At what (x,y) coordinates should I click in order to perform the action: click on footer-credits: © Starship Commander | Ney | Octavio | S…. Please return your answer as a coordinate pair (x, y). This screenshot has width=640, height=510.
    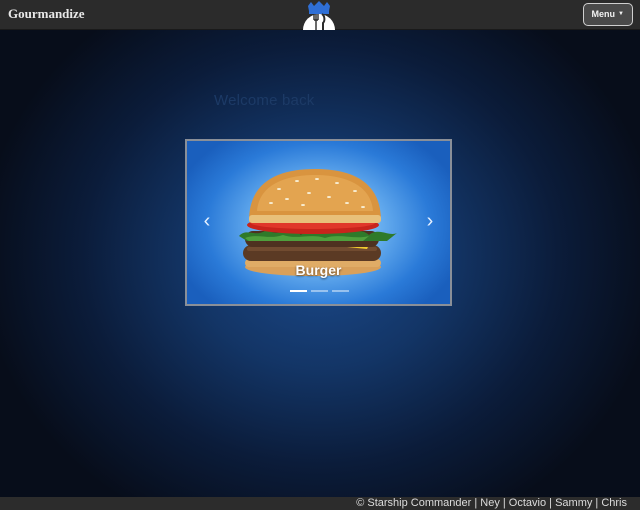
    Looking at the image, I should click on (491, 503).